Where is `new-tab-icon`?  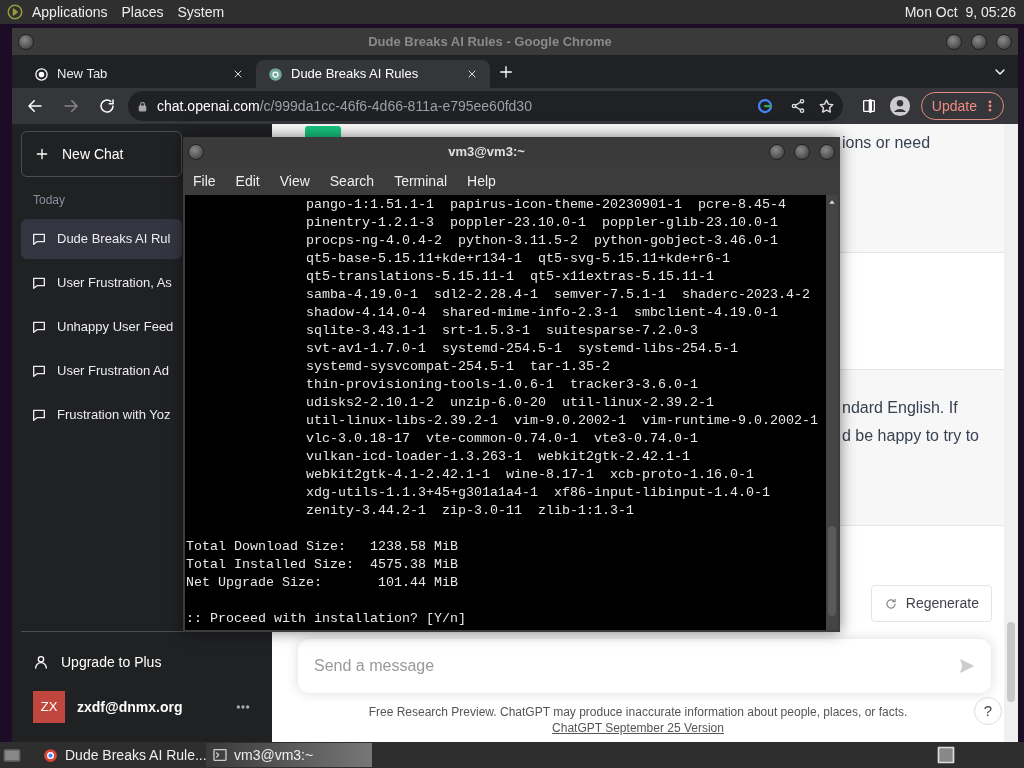 new-tab-icon is located at coordinates (506, 71).